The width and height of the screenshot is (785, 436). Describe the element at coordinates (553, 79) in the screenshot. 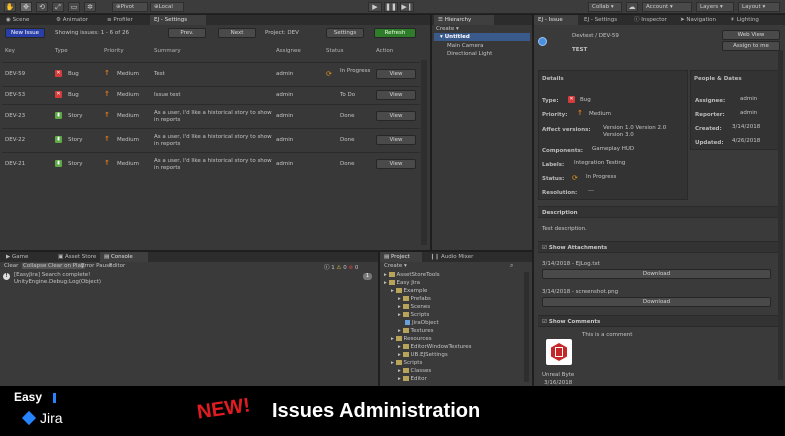

I see `details-title: Details` at that location.